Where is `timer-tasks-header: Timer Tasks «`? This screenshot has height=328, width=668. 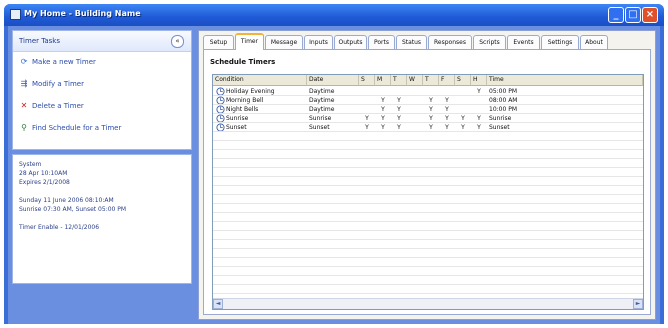
timer-tasks-header: Timer Tasks « is located at coordinates (102, 41).